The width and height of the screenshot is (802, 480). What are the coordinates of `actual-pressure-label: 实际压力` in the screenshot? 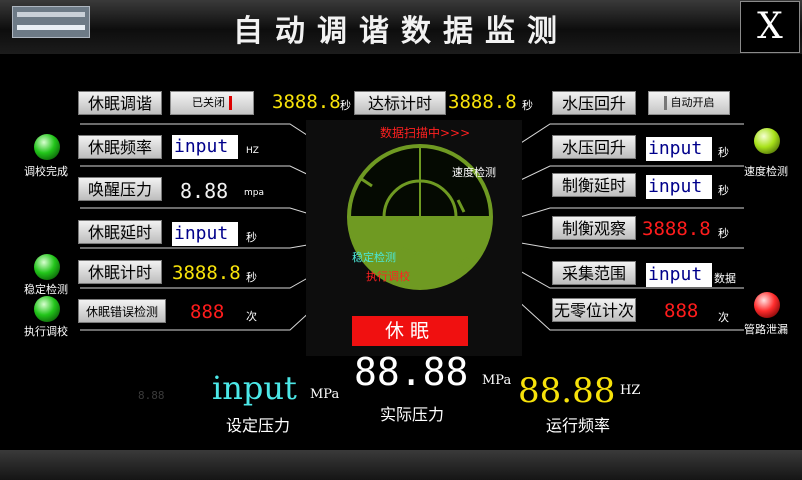 It's located at (412, 414).